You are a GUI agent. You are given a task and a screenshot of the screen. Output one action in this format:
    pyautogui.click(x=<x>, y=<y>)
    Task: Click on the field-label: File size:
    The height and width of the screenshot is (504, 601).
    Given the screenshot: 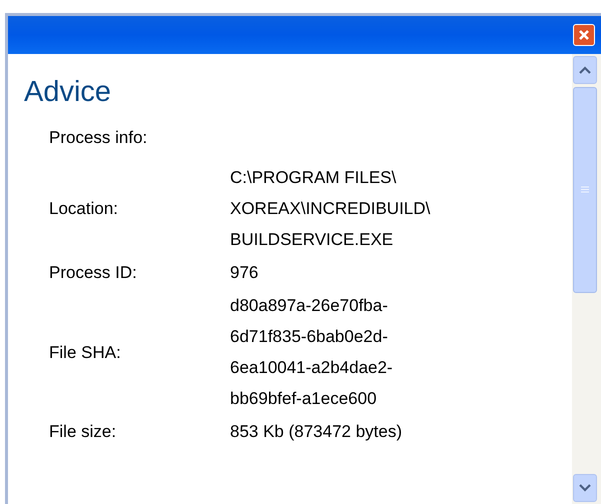 What is the action you would take?
    pyautogui.click(x=82, y=431)
    